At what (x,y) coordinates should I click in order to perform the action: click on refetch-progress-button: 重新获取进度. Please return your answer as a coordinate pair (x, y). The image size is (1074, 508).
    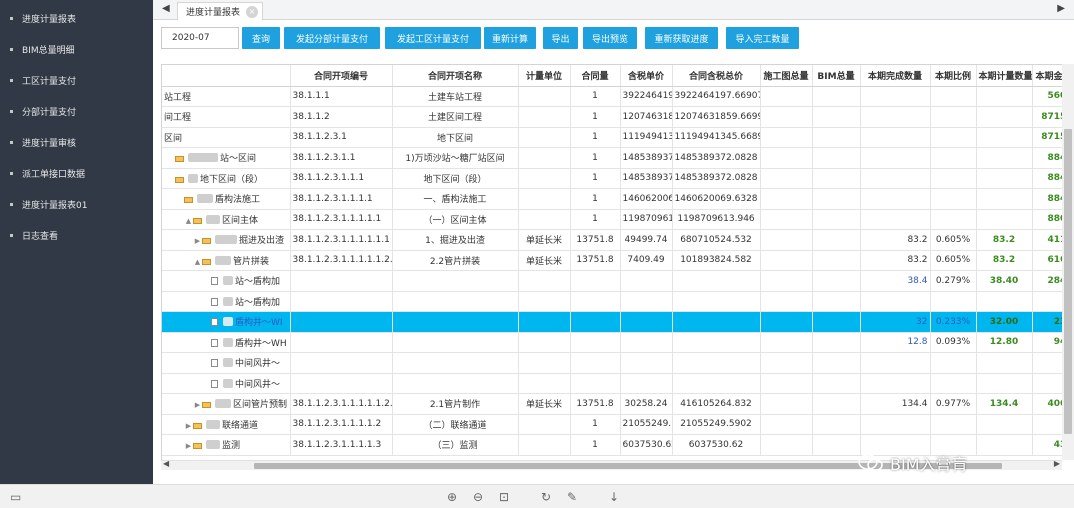
    Looking at the image, I should click on (681, 38).